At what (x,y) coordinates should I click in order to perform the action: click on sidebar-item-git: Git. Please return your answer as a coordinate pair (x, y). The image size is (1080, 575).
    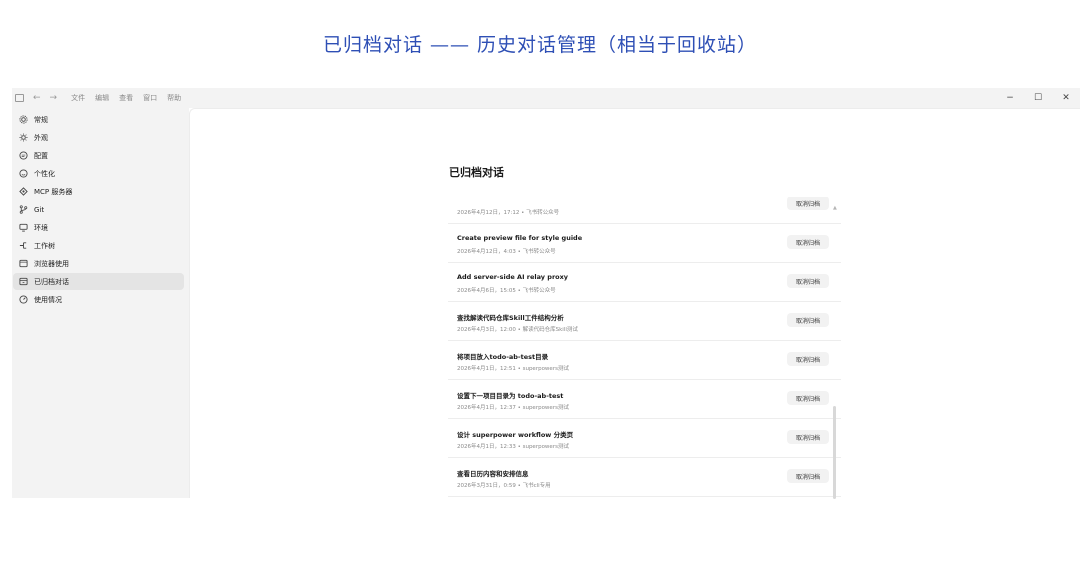
    Looking at the image, I should click on (98, 209).